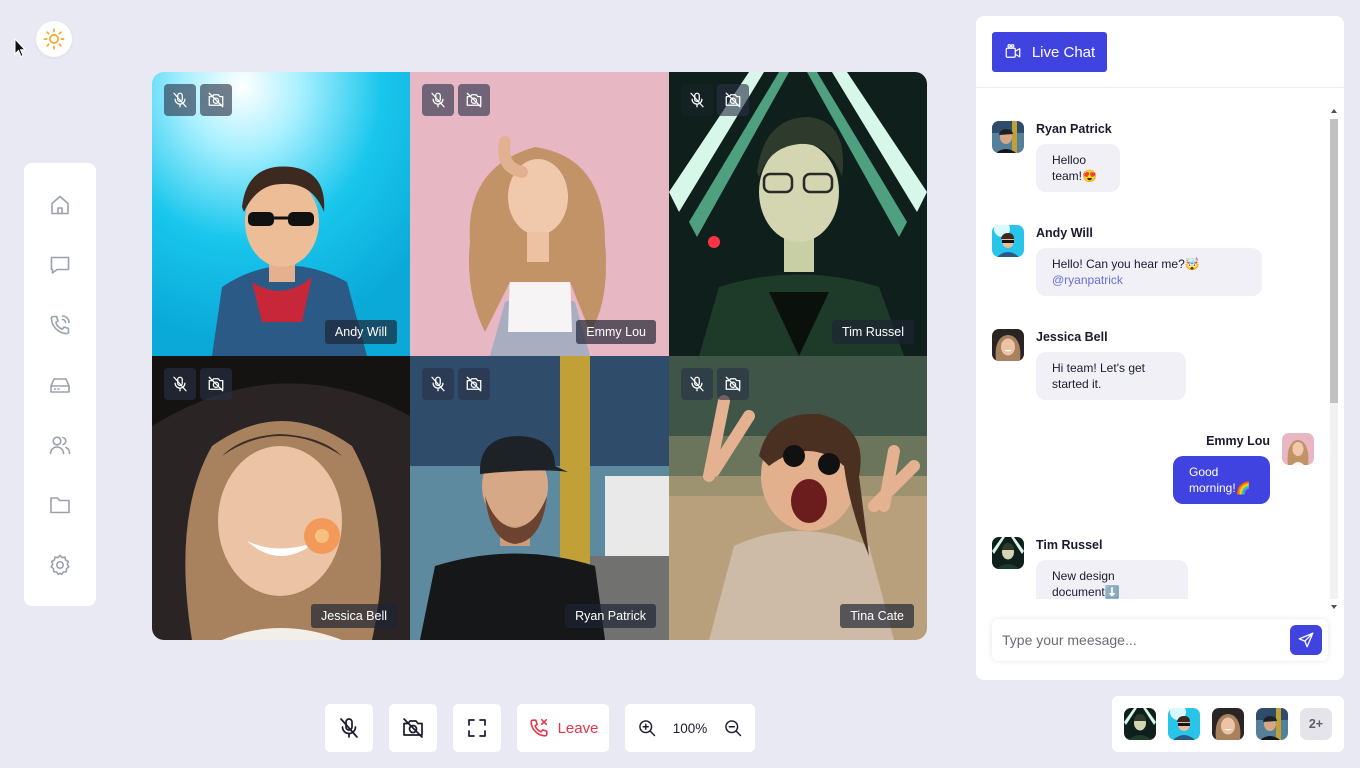 Image resolution: width=1360 pixels, height=768 pixels. I want to click on chat-message: Ryan Patrick Helloo team!😍, so click(1056, 156).